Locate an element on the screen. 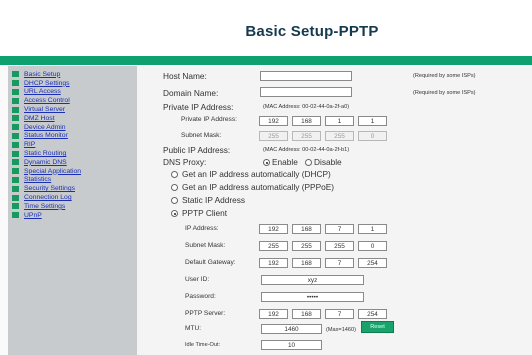 Image resolution: width=532 pixels, height=355 pixels. gateway-octet-4: 254 is located at coordinates (372, 263).